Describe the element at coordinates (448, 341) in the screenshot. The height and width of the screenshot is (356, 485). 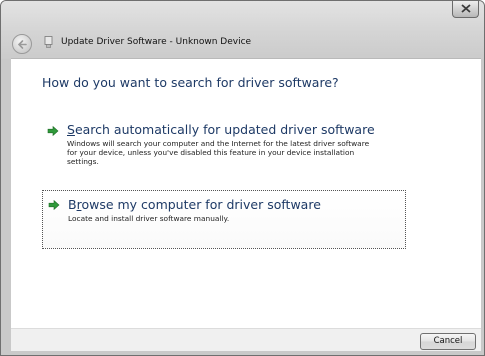
I see `cancel-button: Cancel` at that location.